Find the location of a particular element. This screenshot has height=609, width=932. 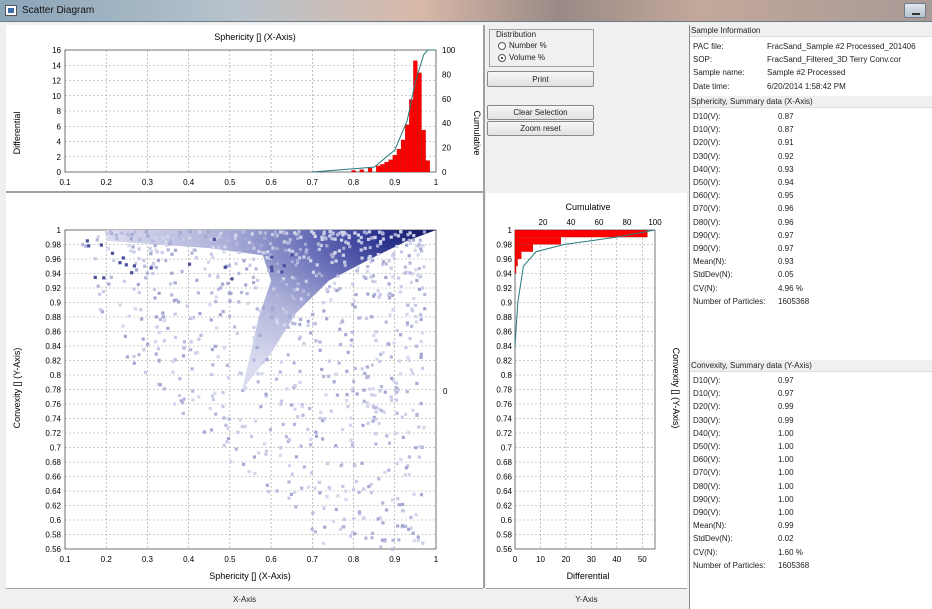

minimize-button is located at coordinates (915, 10).